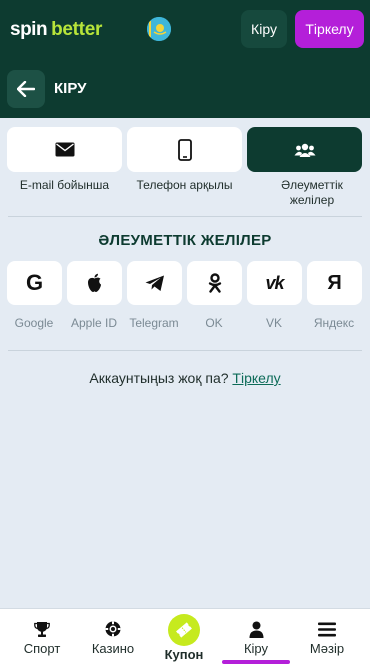  I want to click on active-nav-indicator, so click(256, 662).